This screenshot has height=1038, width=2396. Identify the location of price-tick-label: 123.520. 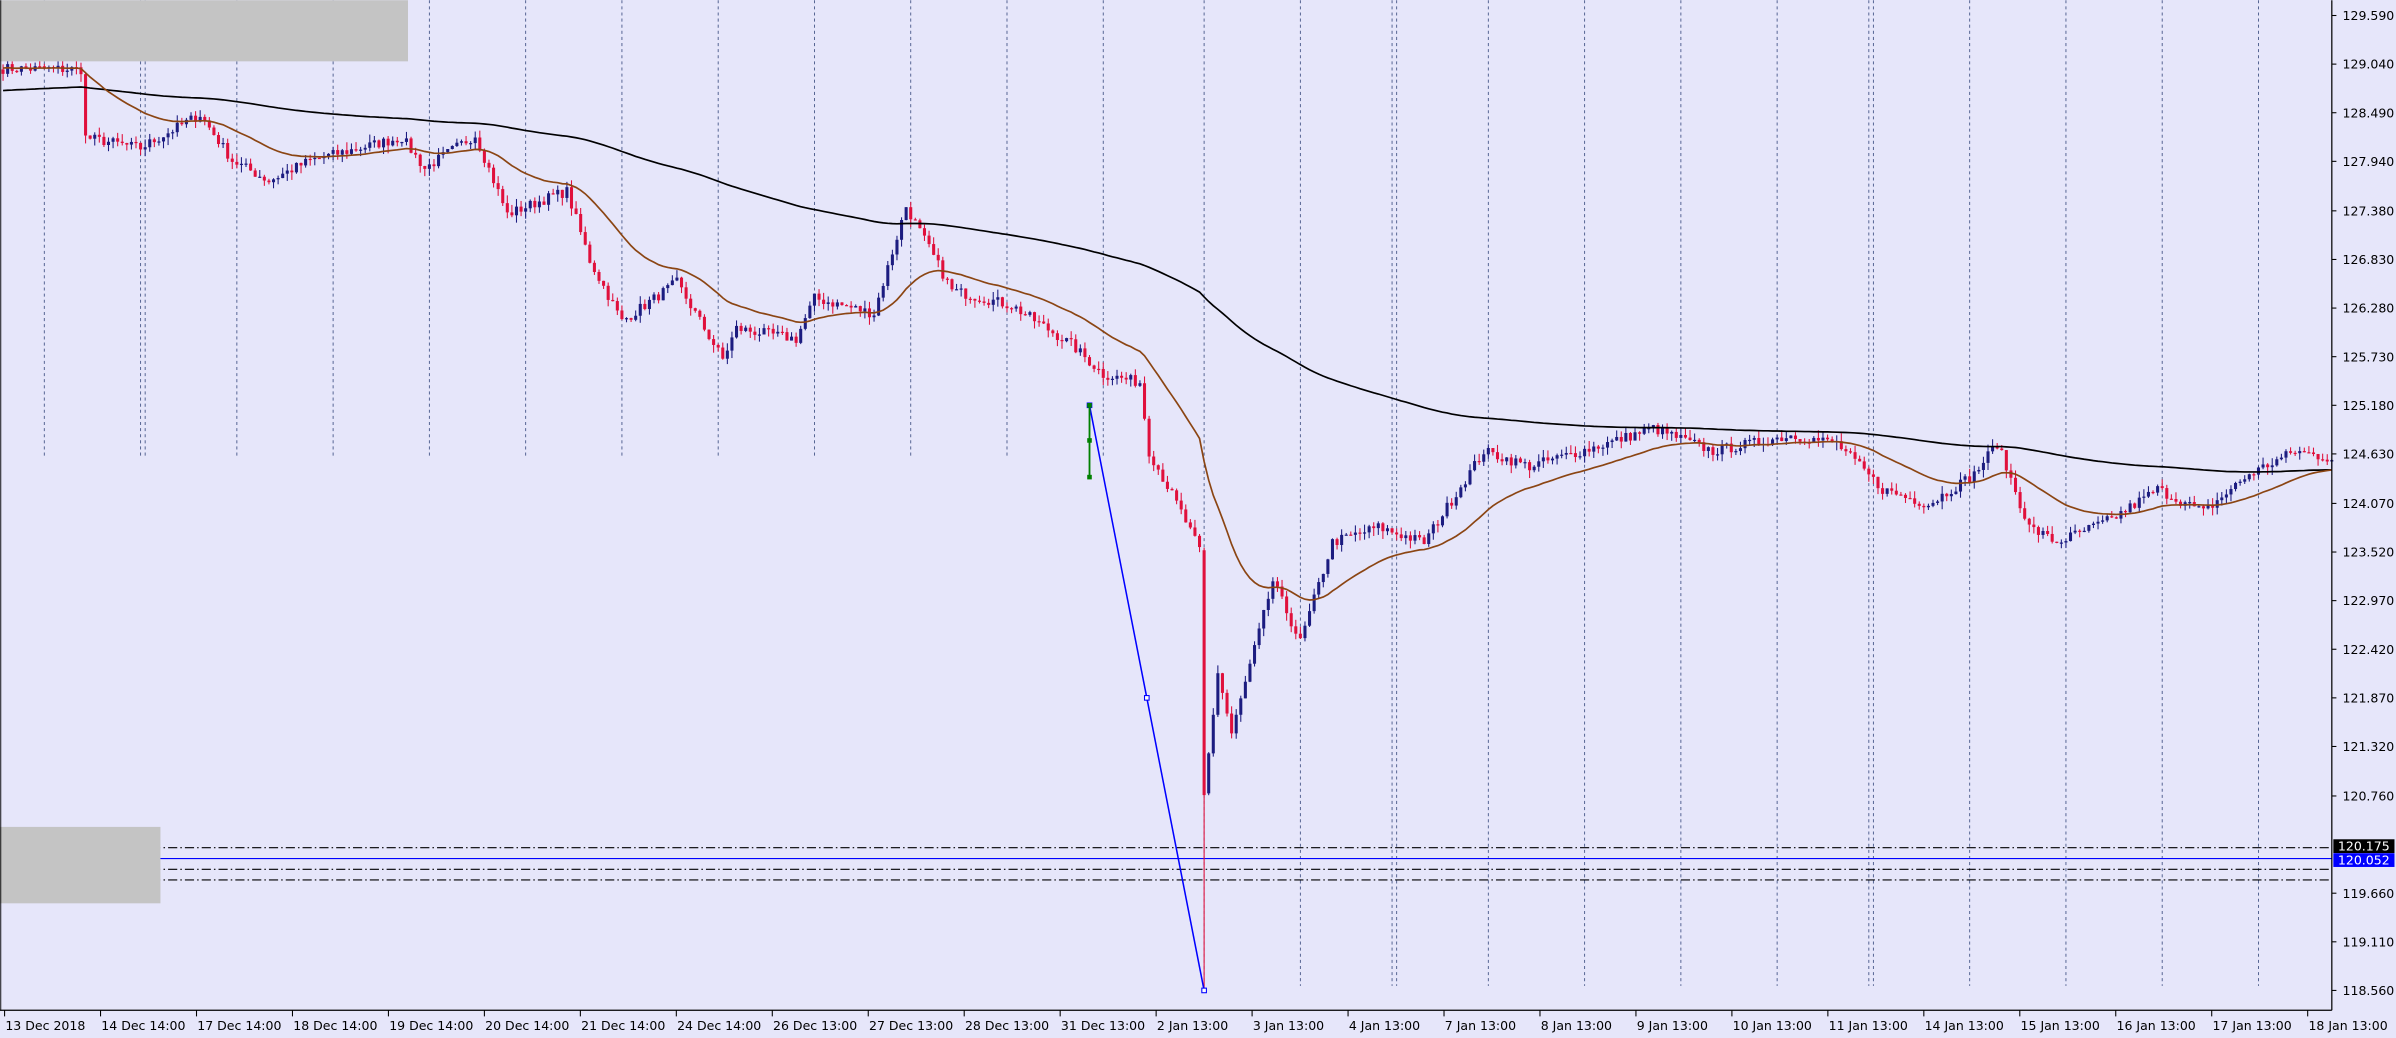
(2369, 552).